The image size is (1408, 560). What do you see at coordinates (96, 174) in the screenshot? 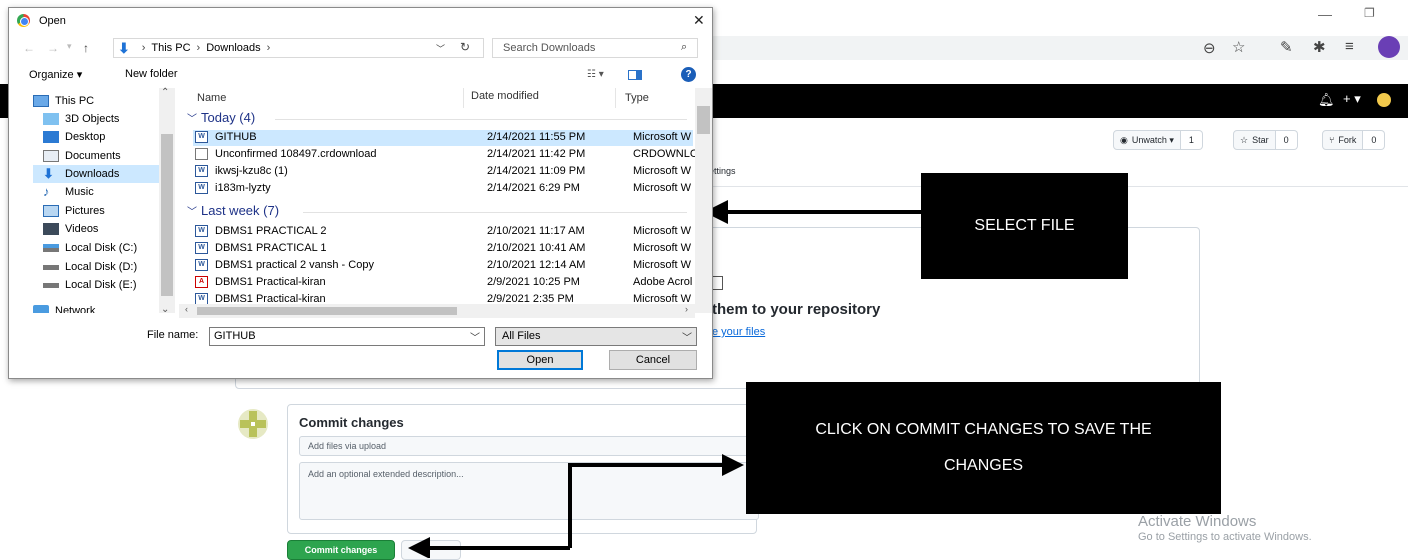
I see `sidebar-item-downloads: ⬇ Downloads` at bounding box center [96, 174].